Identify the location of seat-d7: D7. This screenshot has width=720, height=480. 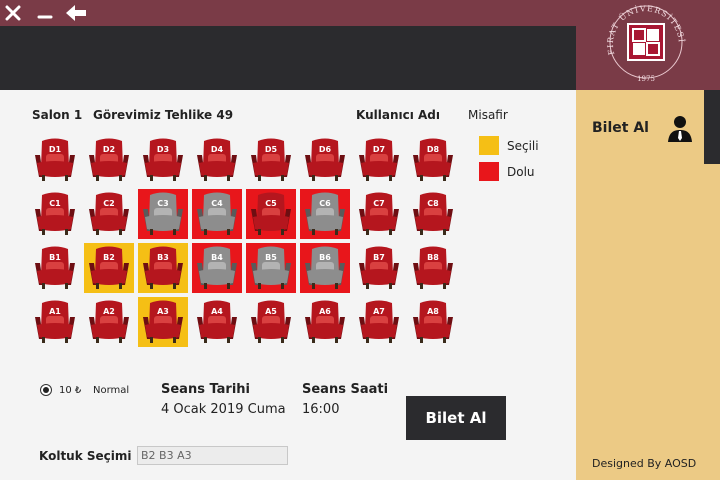
(379, 160).